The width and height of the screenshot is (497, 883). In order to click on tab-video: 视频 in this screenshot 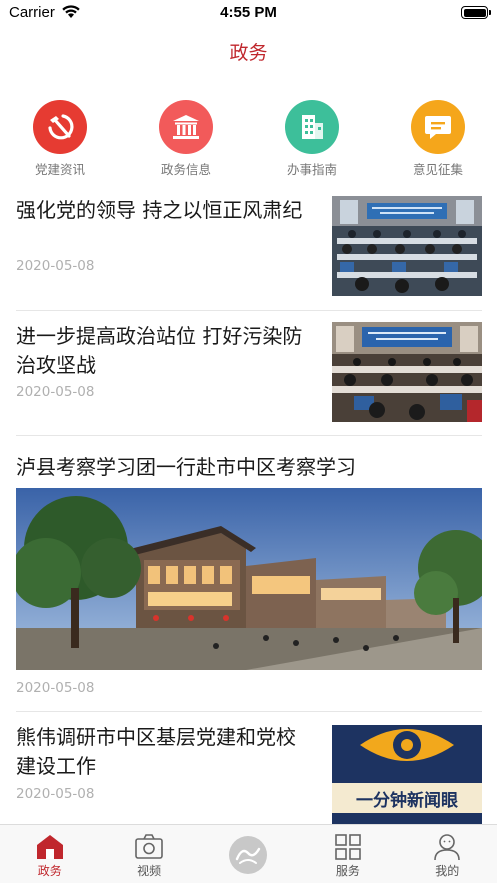, I will do `click(148, 854)`.